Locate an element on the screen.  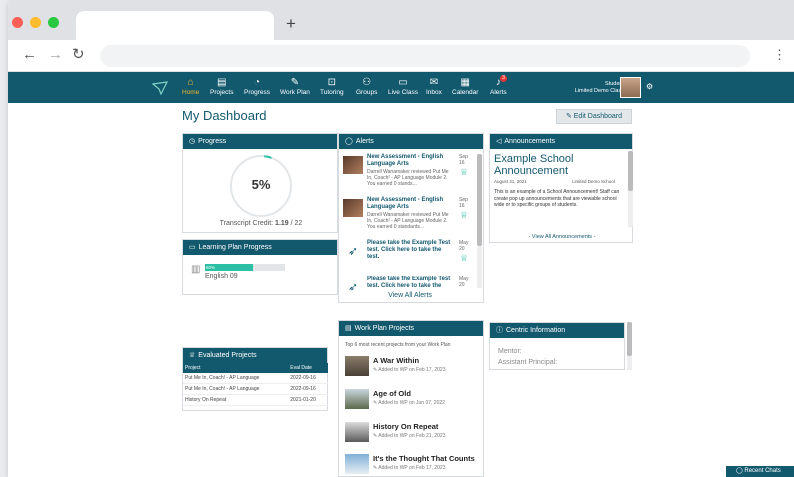
app-logo-icon: ➶ is located at coordinates (353, 251).